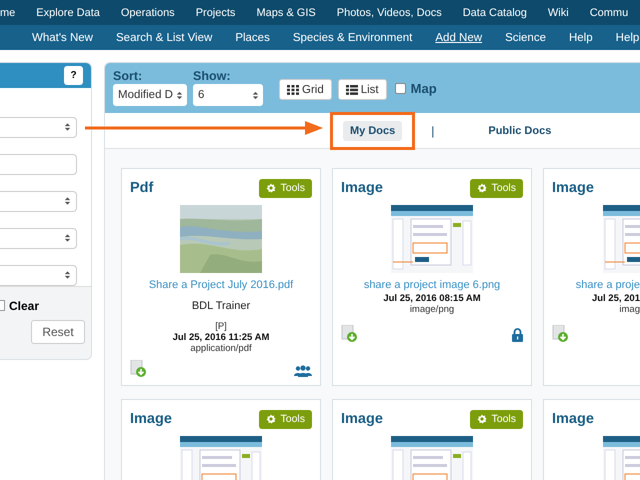 This screenshot has height=480, width=640. I want to click on nav-link: me, so click(8, 12).